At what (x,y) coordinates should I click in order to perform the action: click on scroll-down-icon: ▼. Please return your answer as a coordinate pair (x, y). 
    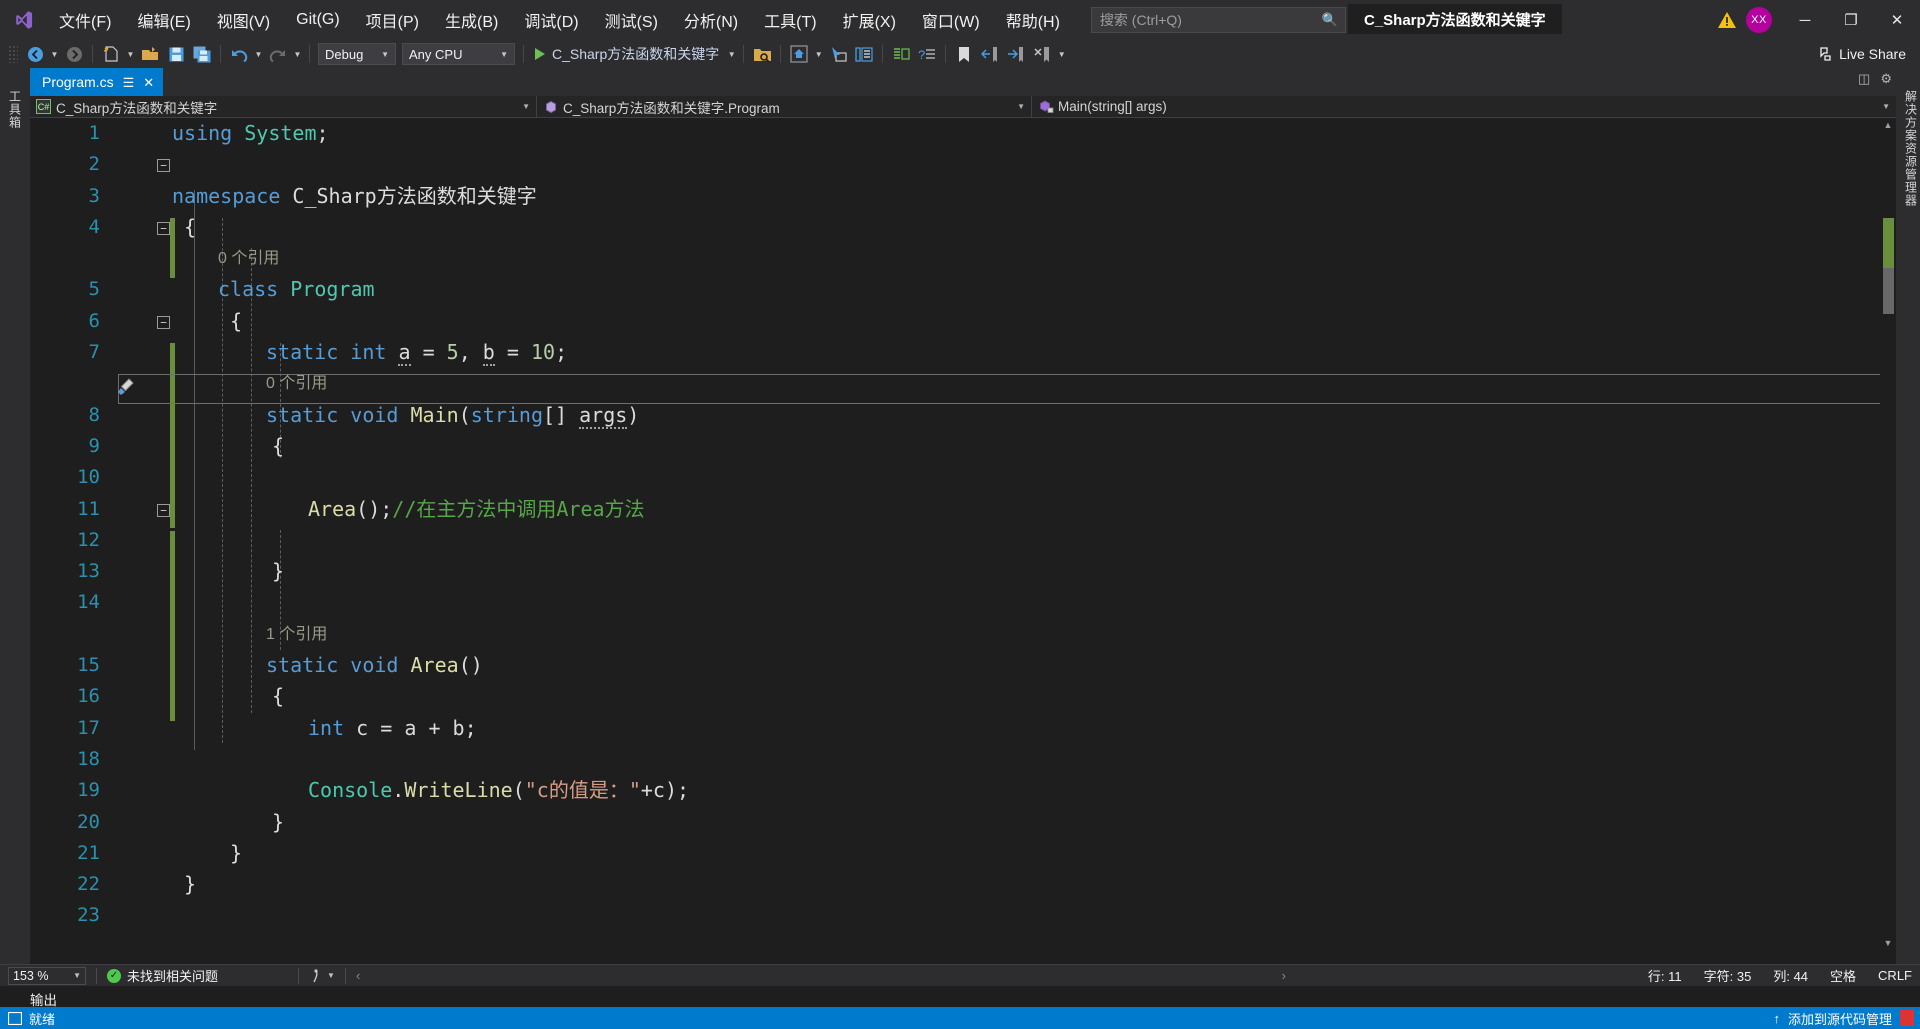
    Looking at the image, I should click on (1888, 943).